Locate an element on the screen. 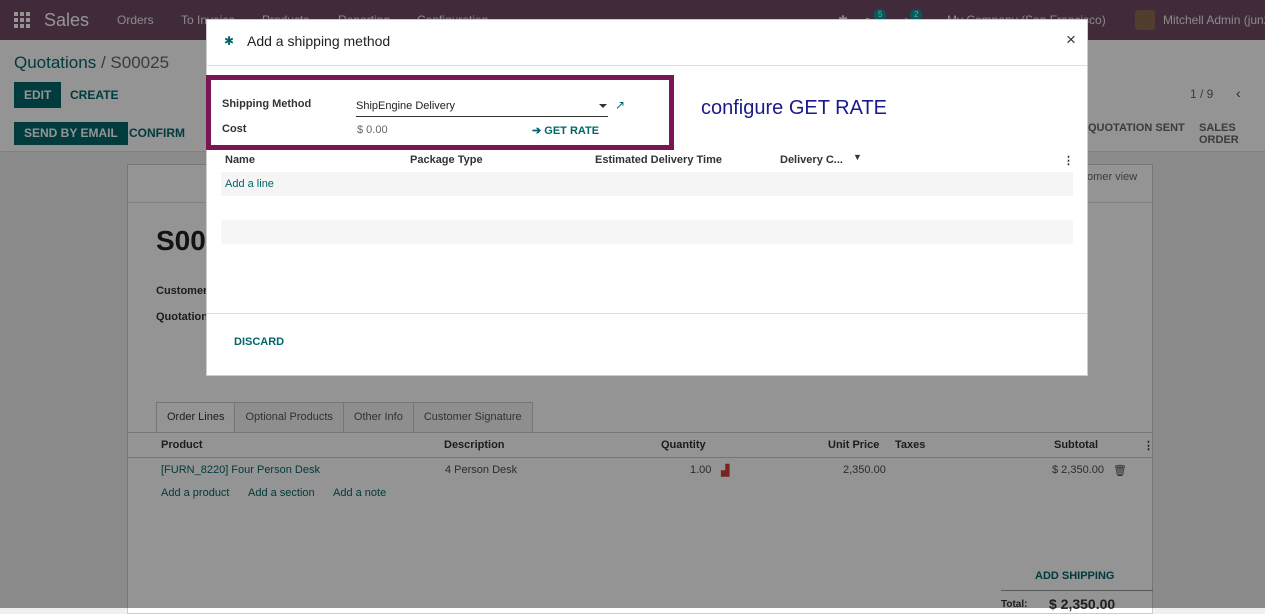 This screenshot has height=614, width=1265. debug-bug-icon: ✱ is located at coordinates (229, 41).